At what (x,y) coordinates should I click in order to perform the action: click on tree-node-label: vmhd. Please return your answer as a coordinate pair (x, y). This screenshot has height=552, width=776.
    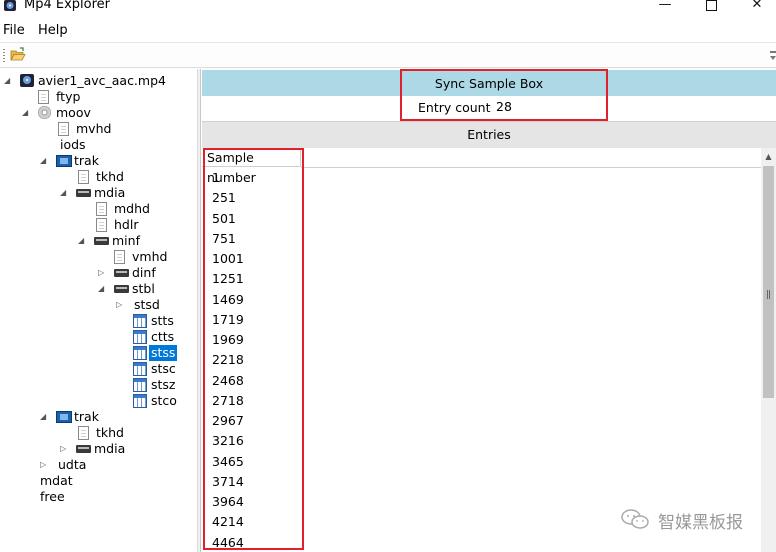
    Looking at the image, I should click on (150, 256).